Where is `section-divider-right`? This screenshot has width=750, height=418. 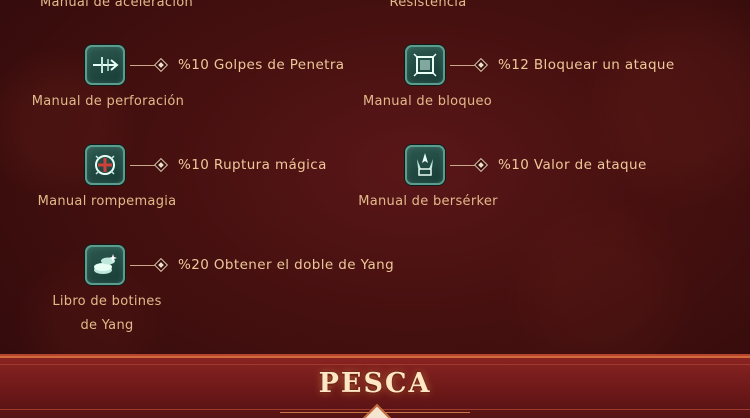
section-divider-right is located at coordinates (425, 412).